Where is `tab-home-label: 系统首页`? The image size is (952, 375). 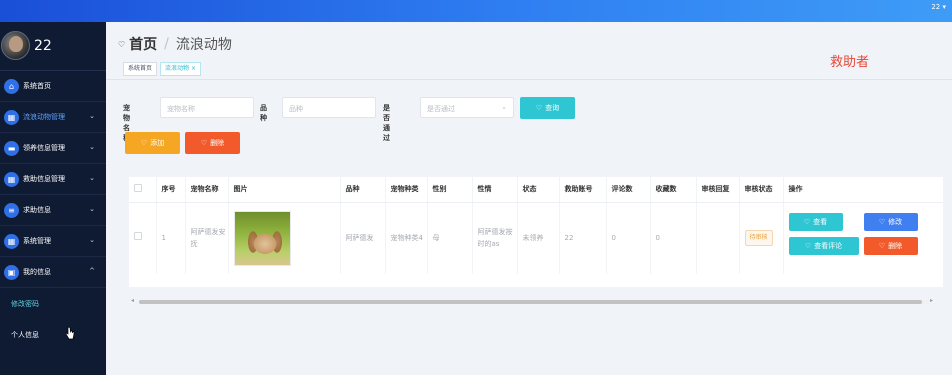 tab-home-label: 系统首页 is located at coordinates (140, 68).